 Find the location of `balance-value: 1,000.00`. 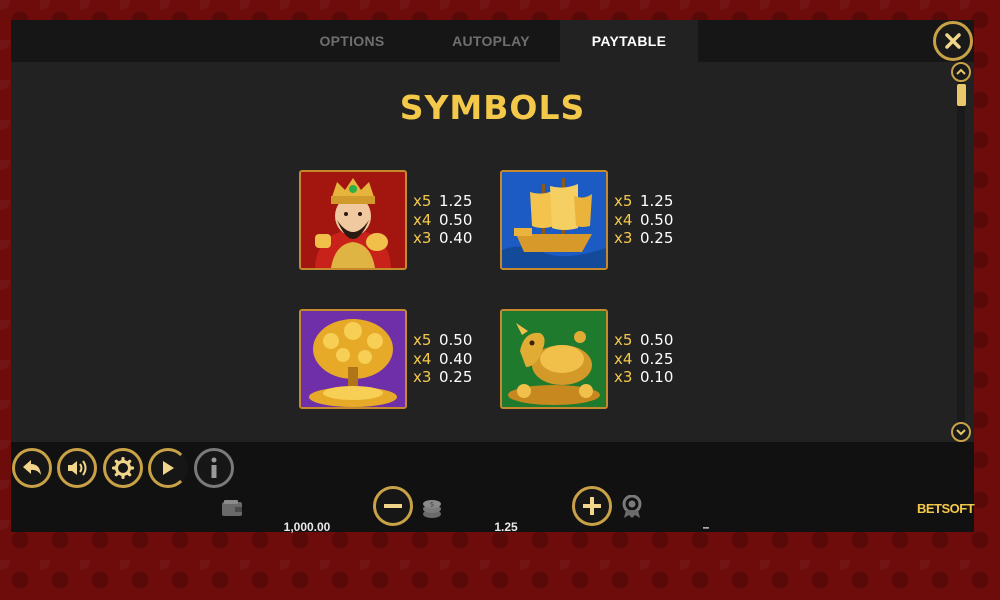

balance-value: 1,000.00 is located at coordinates (307, 527).